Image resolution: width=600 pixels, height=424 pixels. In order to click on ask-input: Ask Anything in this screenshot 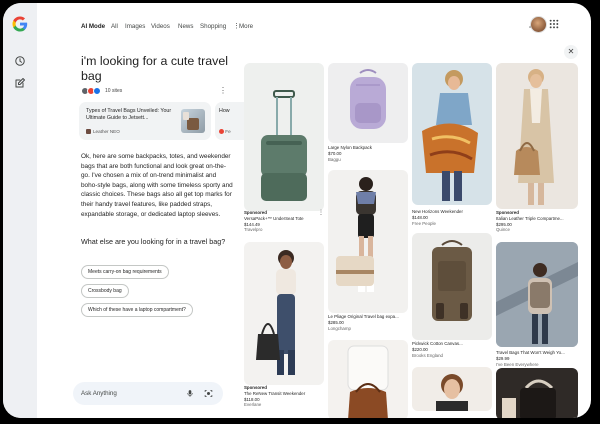, I will do `click(99, 393)`.